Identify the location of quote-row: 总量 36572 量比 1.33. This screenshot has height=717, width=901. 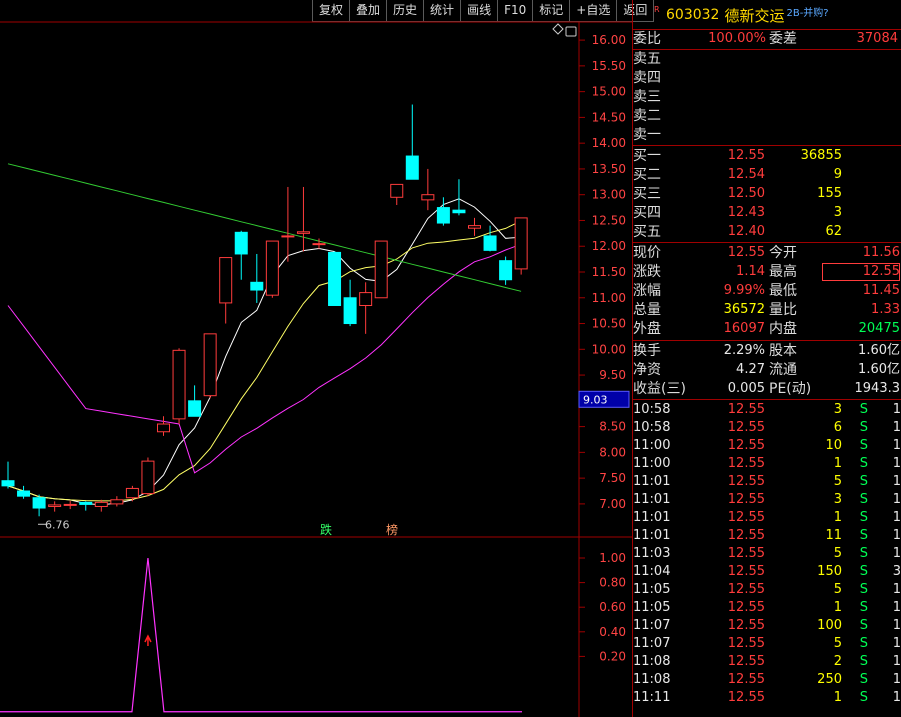
(766, 310).